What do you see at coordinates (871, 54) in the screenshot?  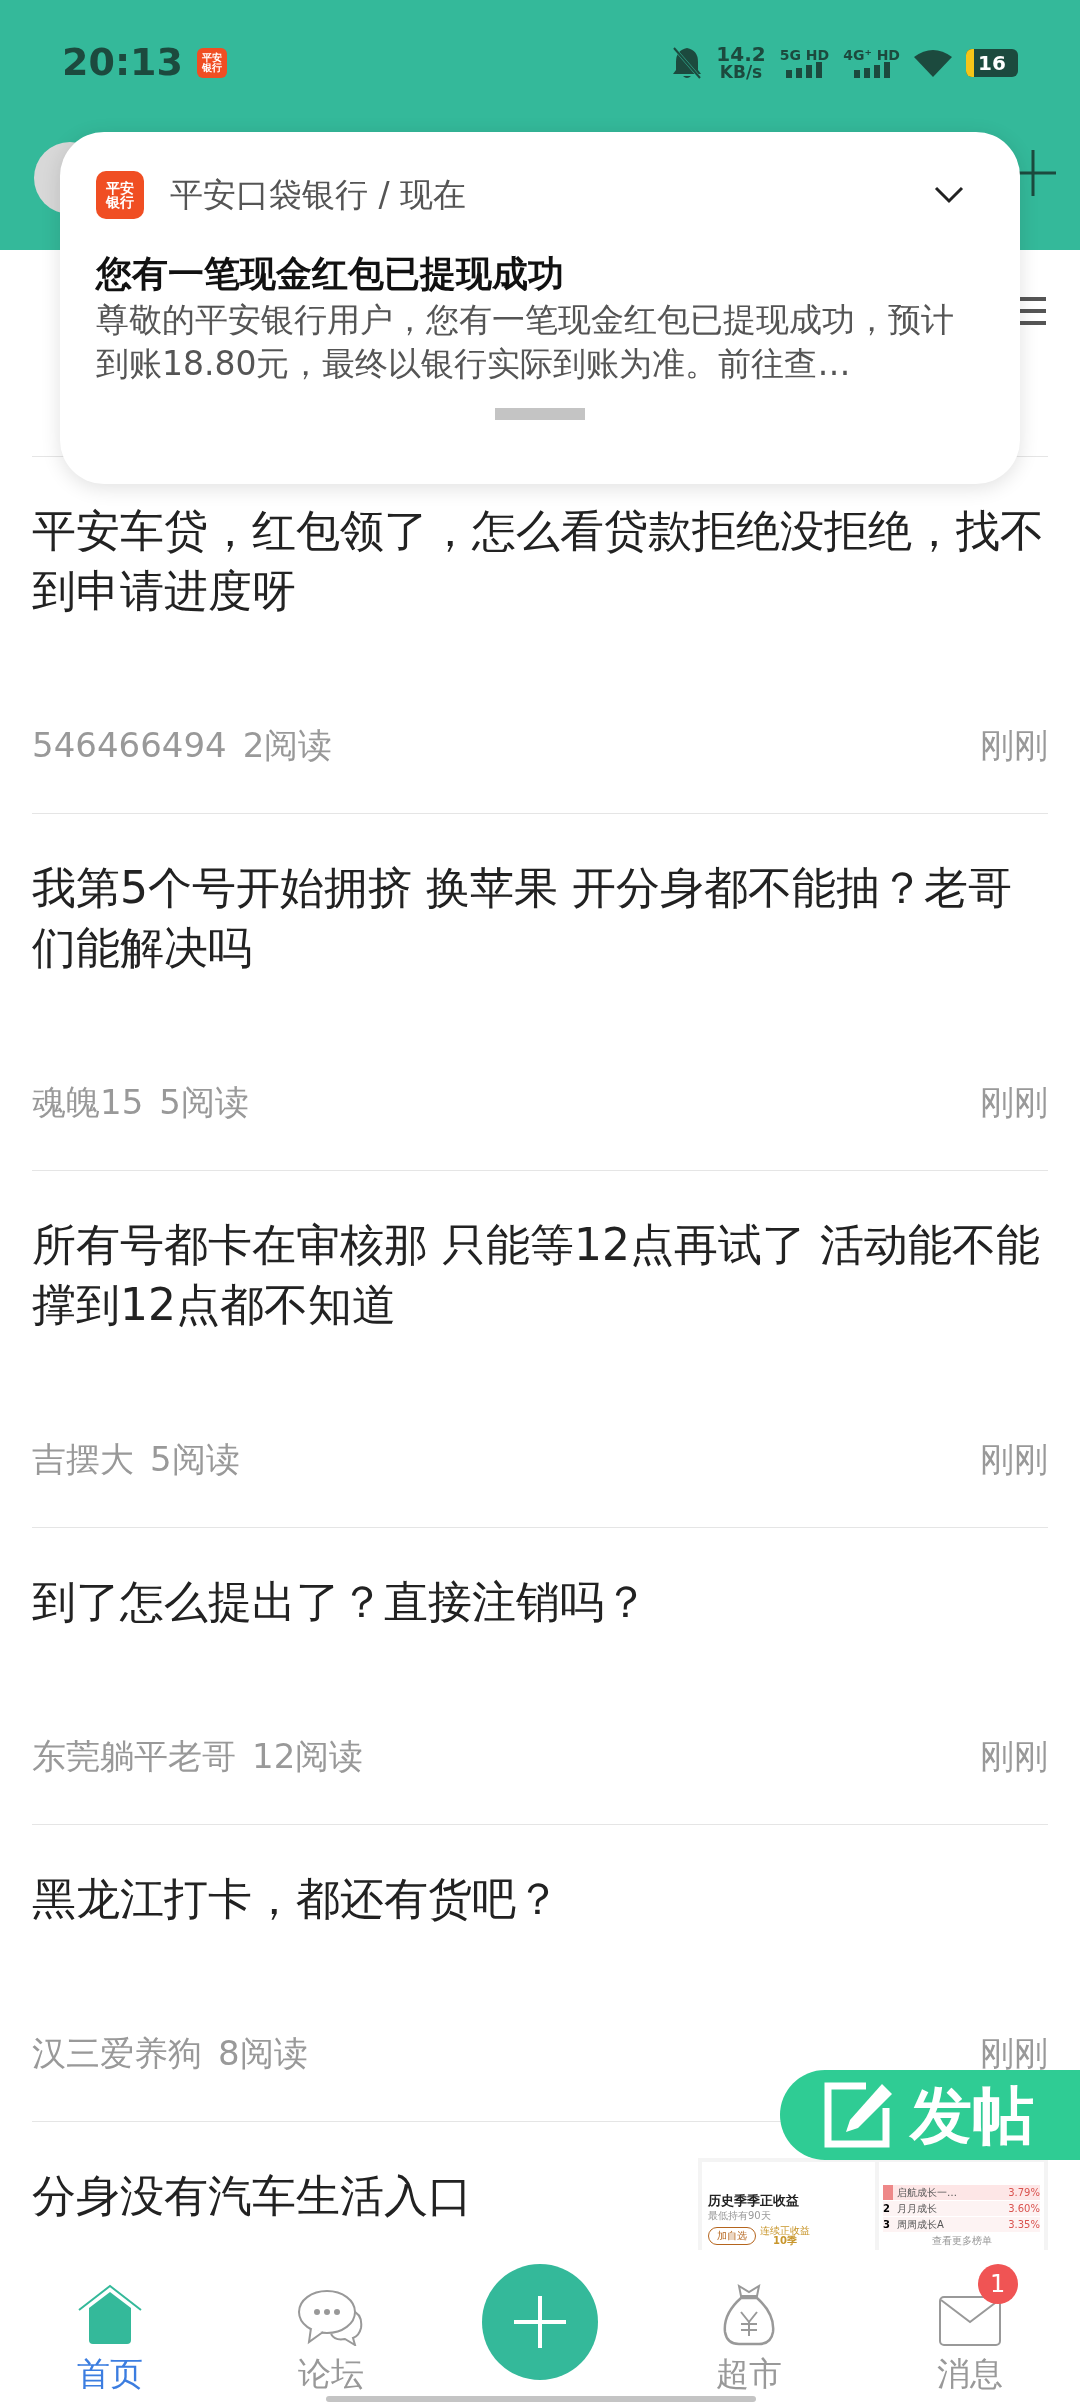 I see `network-label: 4G⁺ HD` at bounding box center [871, 54].